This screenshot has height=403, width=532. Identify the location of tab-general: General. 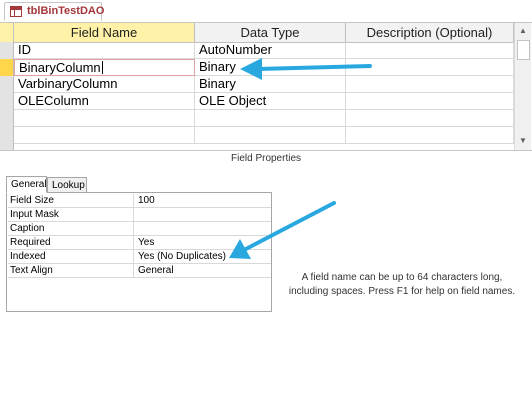
(26, 184).